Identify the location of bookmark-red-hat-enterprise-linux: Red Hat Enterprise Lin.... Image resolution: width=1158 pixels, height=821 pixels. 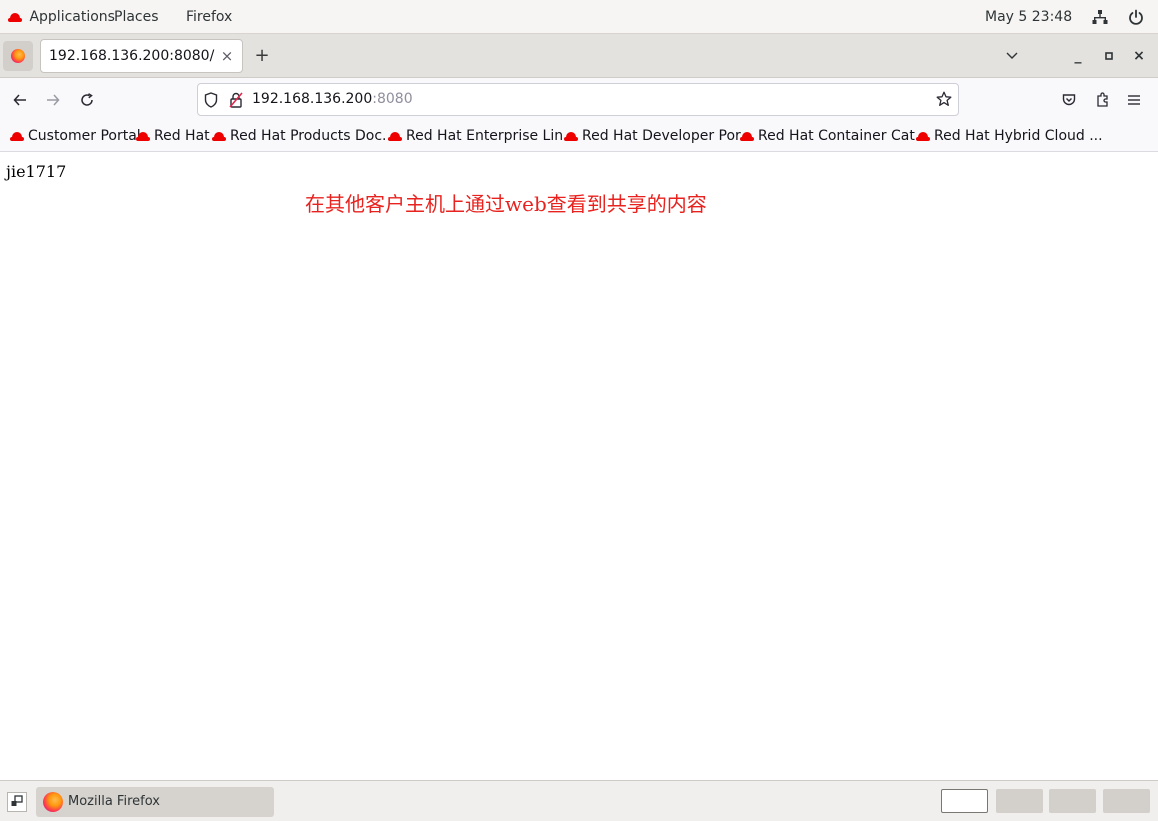
(482, 137).